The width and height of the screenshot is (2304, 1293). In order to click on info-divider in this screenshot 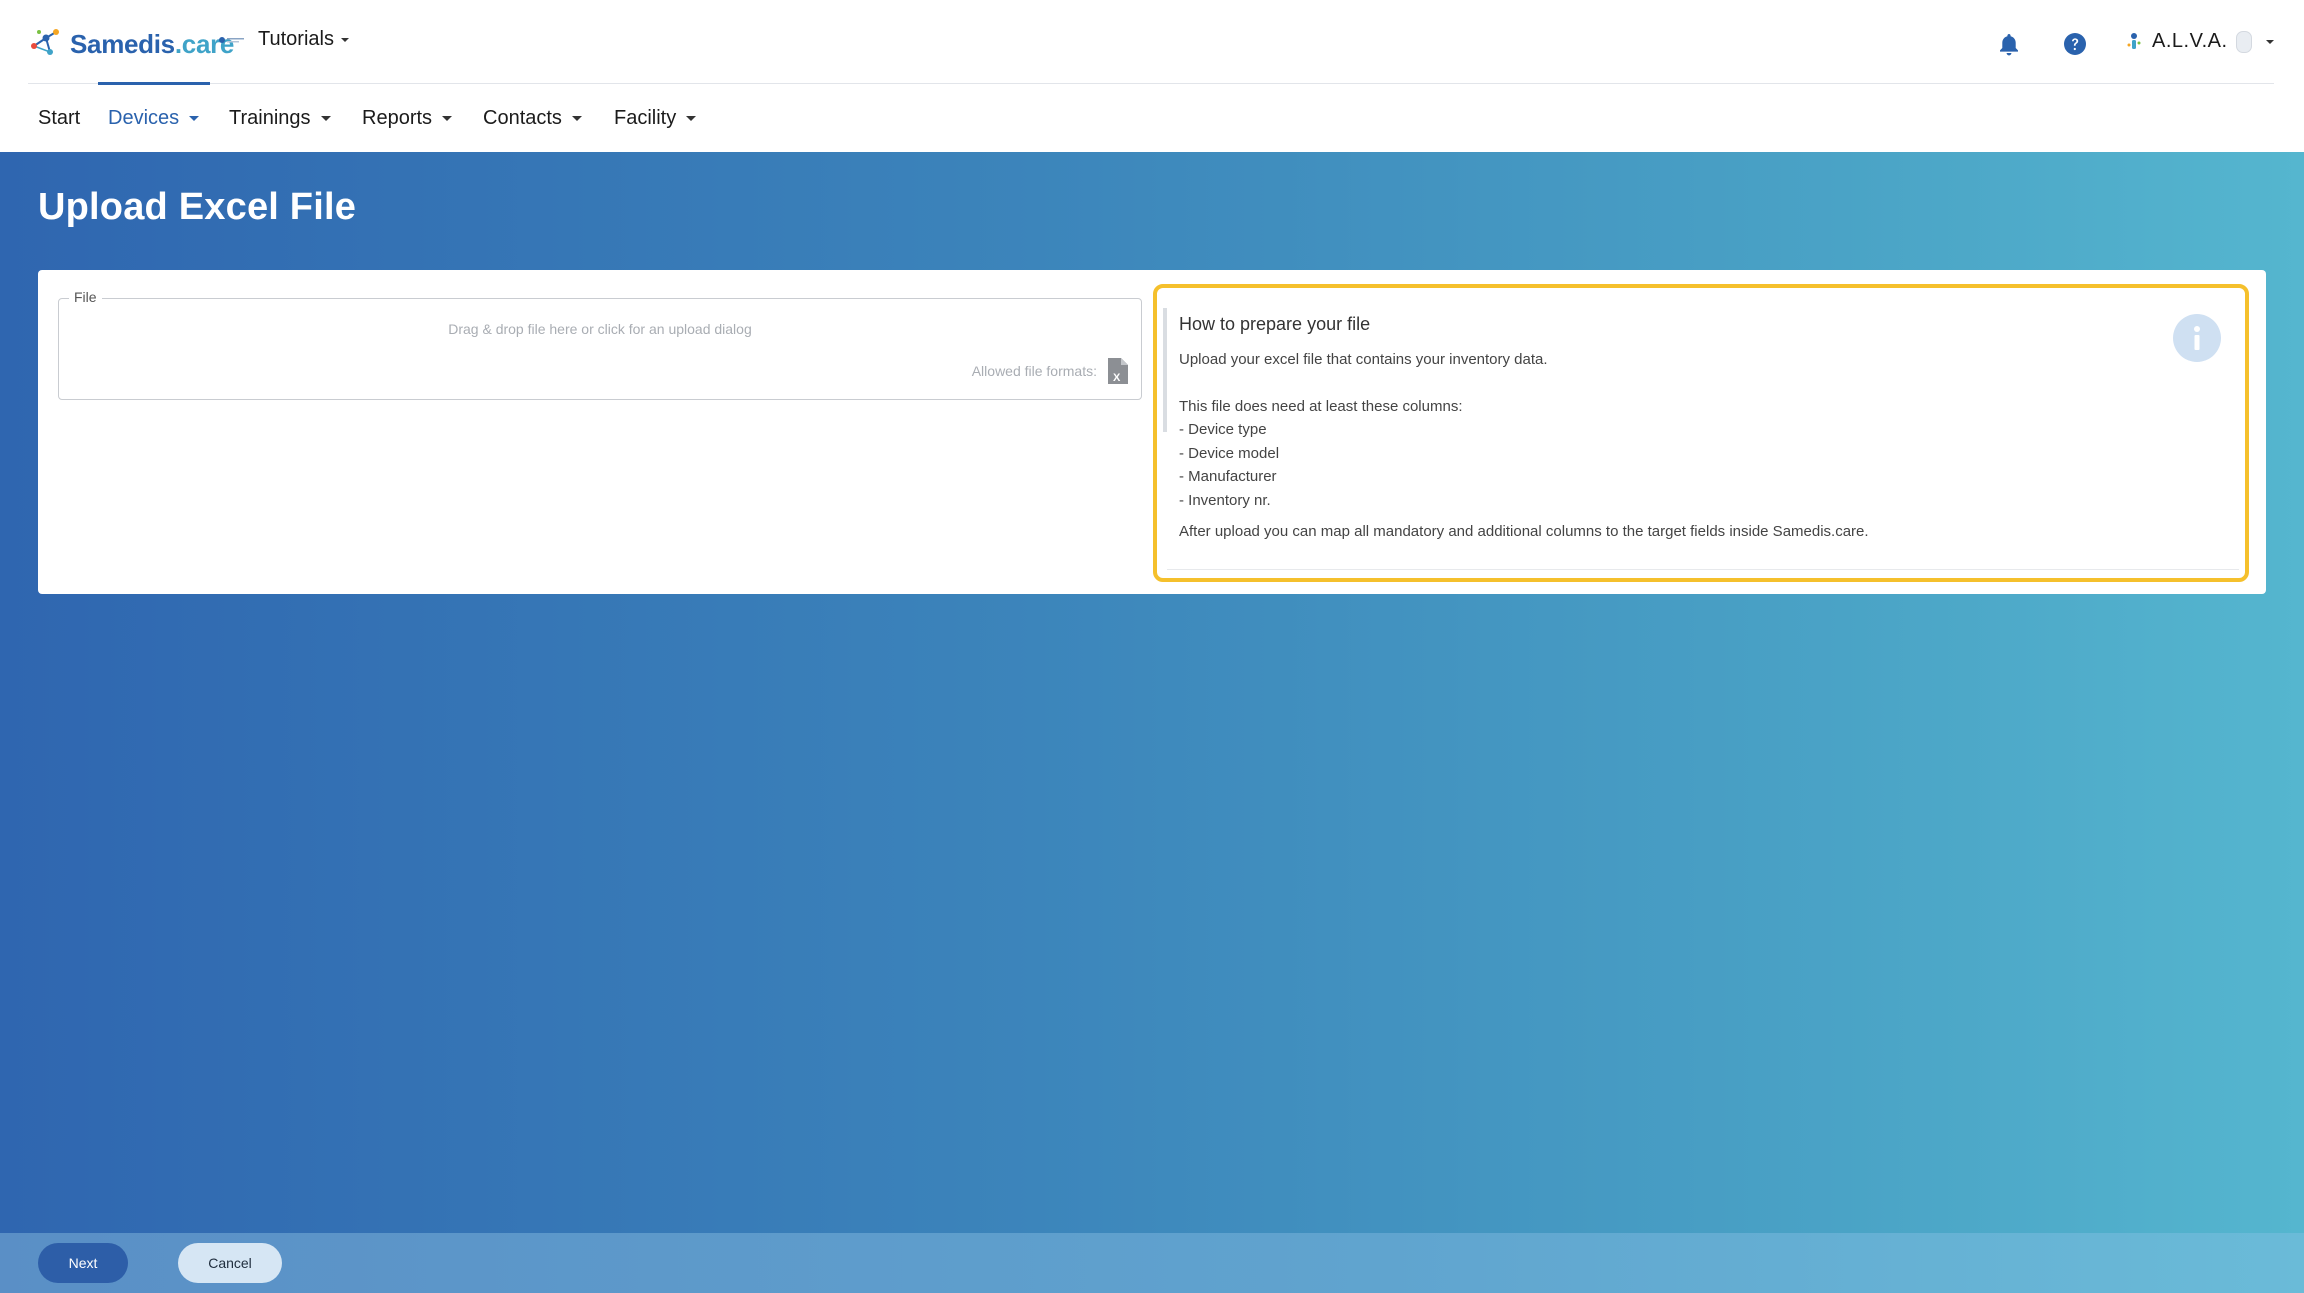, I will do `click(1703, 569)`.